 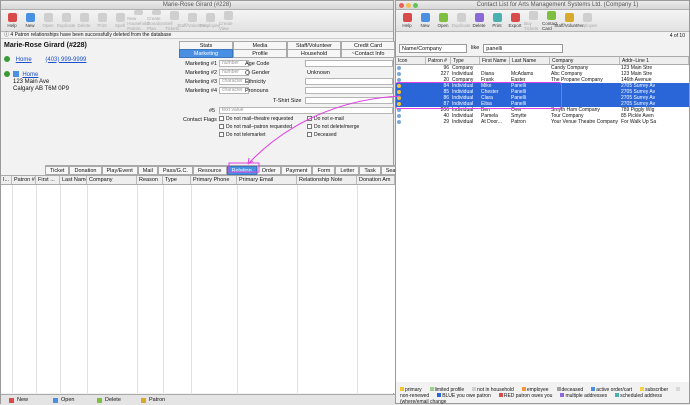 What do you see at coordinates (296, 170) in the screenshot?
I see `tab-payment: Payment` at bounding box center [296, 170].